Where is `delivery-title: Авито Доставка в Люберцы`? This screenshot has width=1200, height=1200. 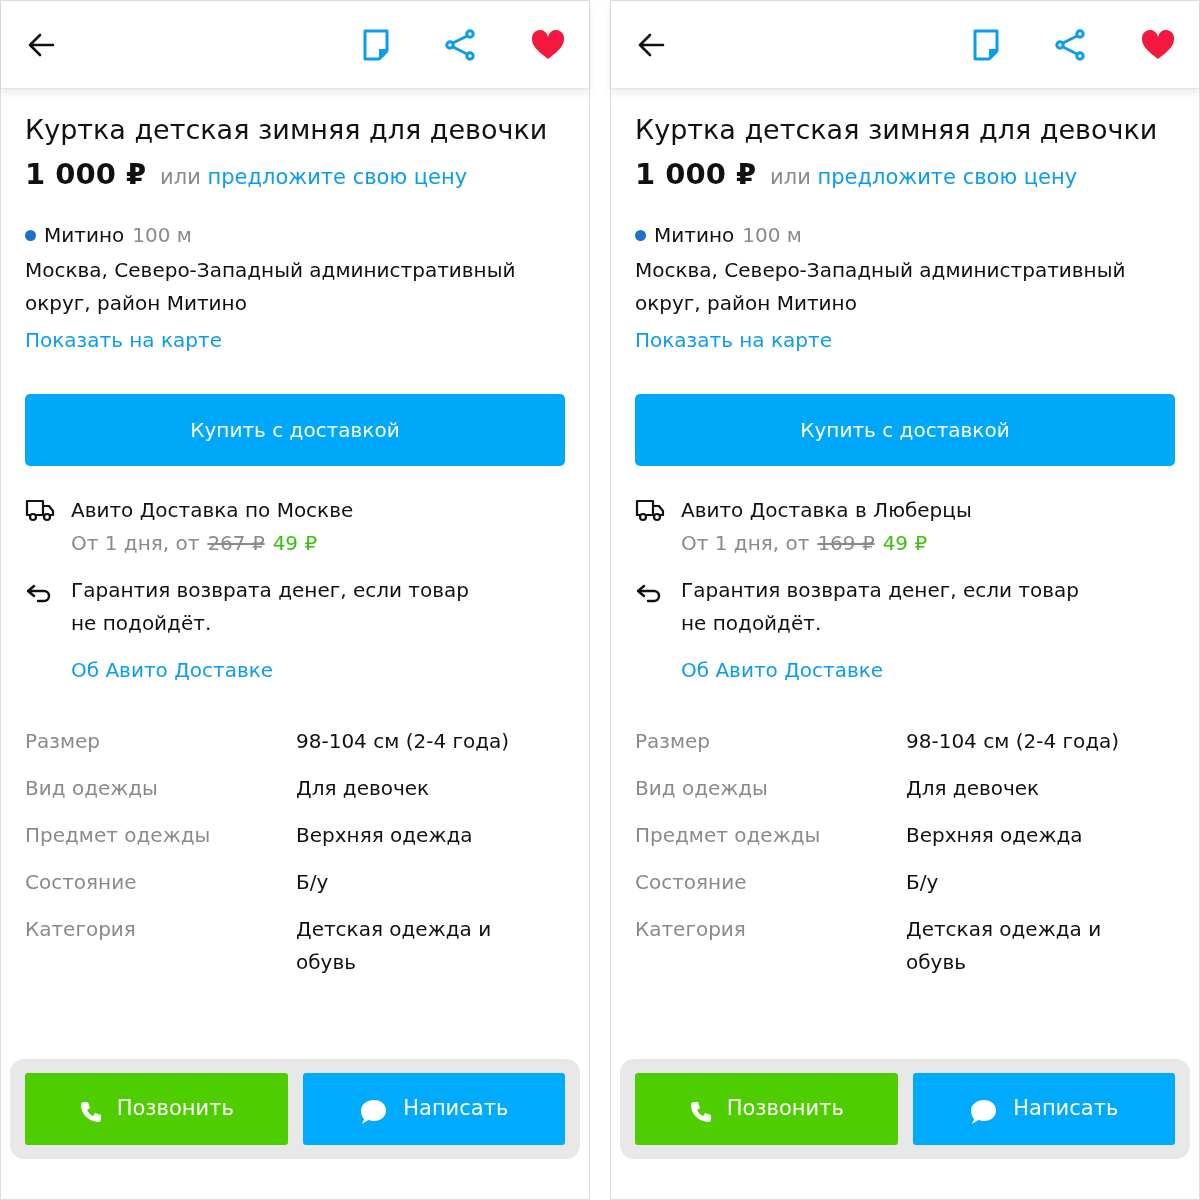 delivery-title: Авито Доставка в Люберцы is located at coordinates (826, 510).